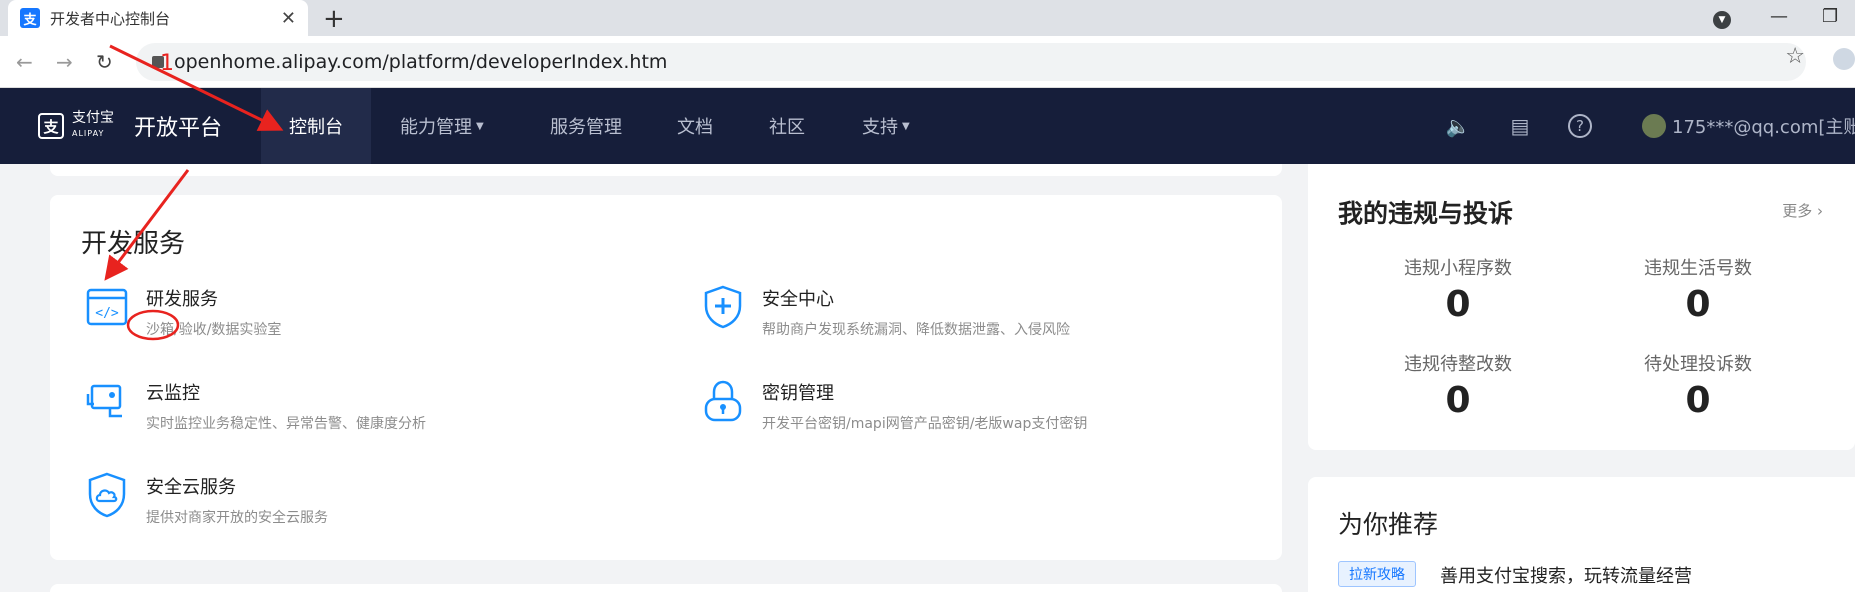 This screenshot has width=1855, height=592. I want to click on stat-miniapp: 违规小程序数 0, so click(1458, 291).